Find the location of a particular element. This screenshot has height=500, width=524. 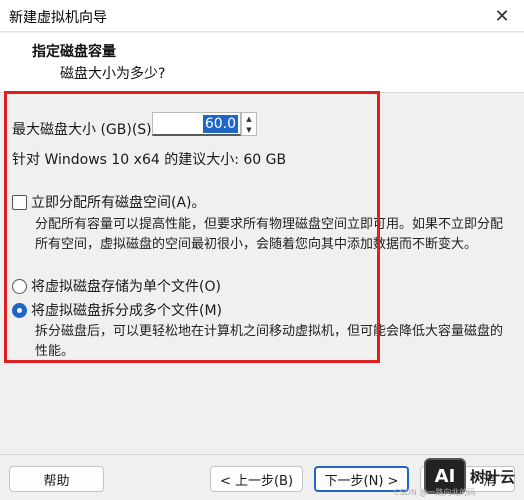

back-button: < 上一步(B) is located at coordinates (256, 479).